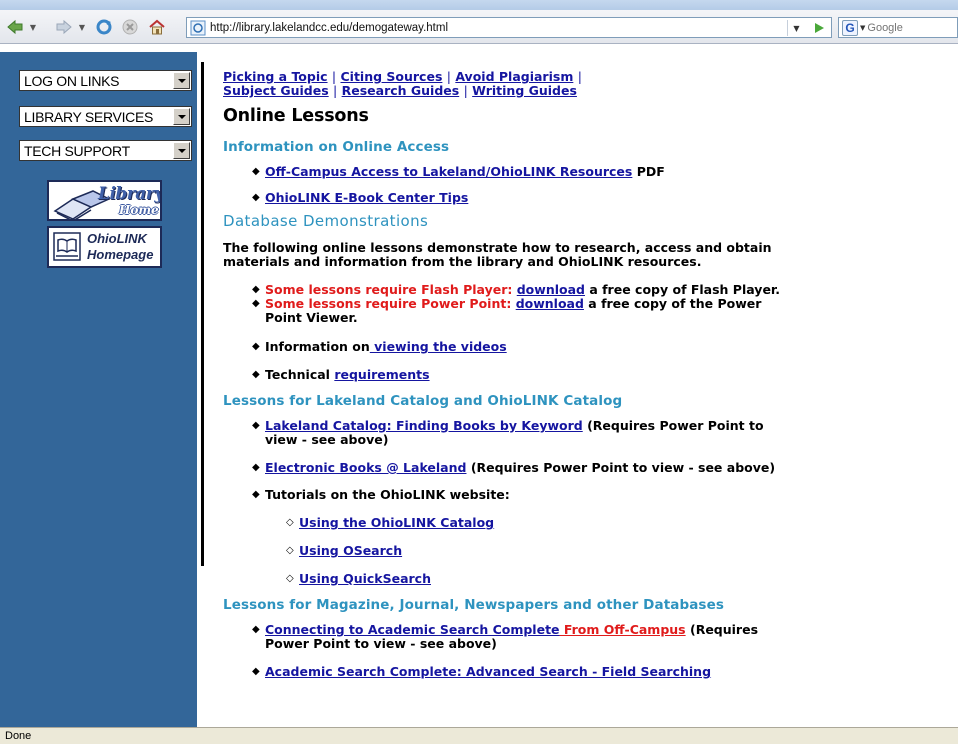 The image size is (958, 744). Describe the element at coordinates (275, 76) in the screenshot. I see `nav-link-picking-a-topic: Picking a Topic` at that location.